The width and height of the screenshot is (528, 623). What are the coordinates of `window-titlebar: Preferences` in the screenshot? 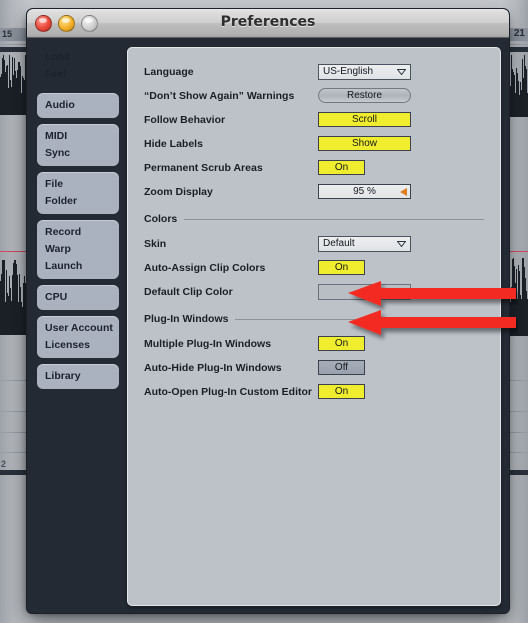 It's located at (268, 23).